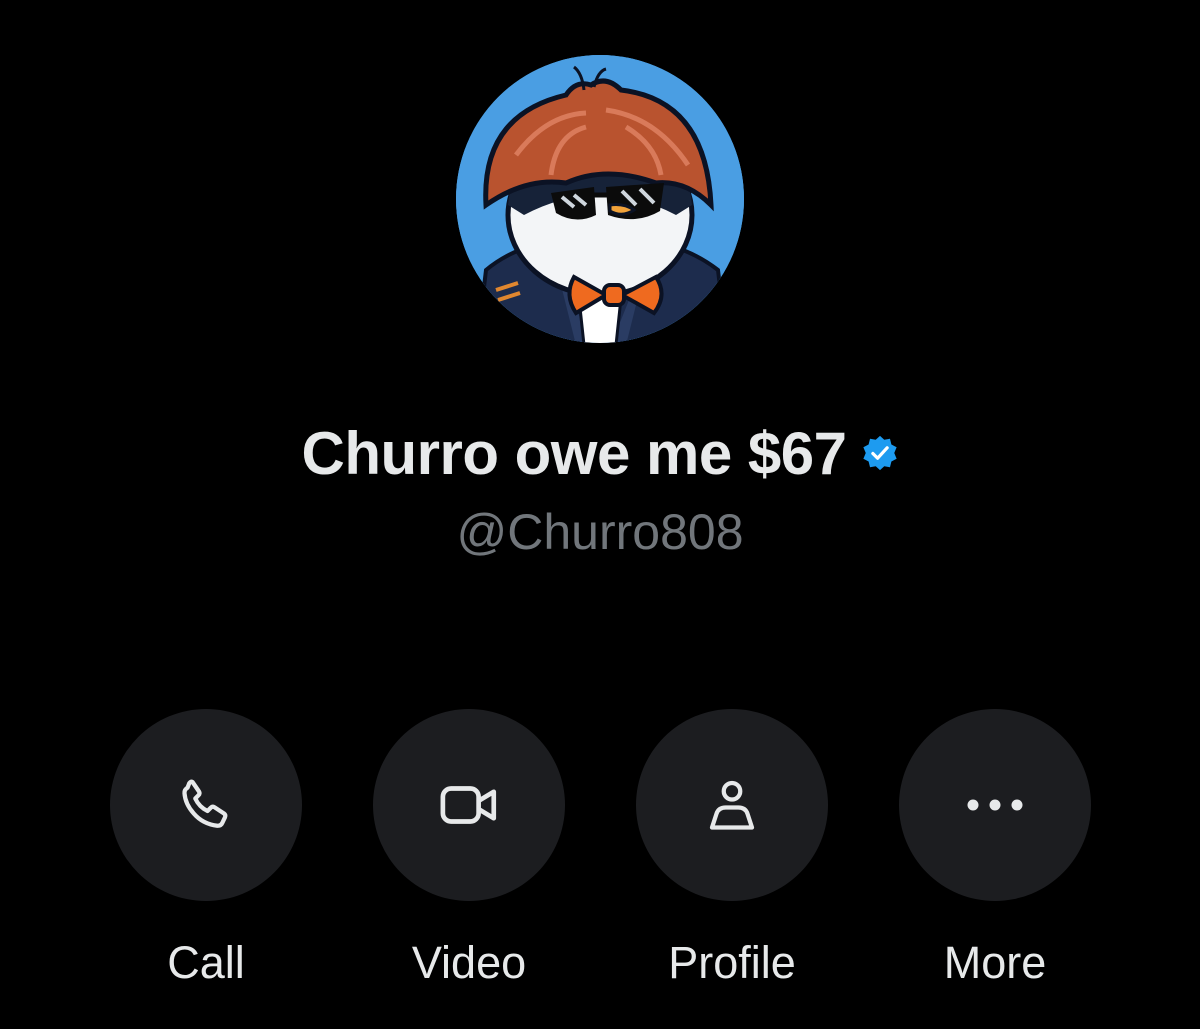 Image resolution: width=1200 pixels, height=1029 pixels. I want to click on more-button: More, so click(995, 859).